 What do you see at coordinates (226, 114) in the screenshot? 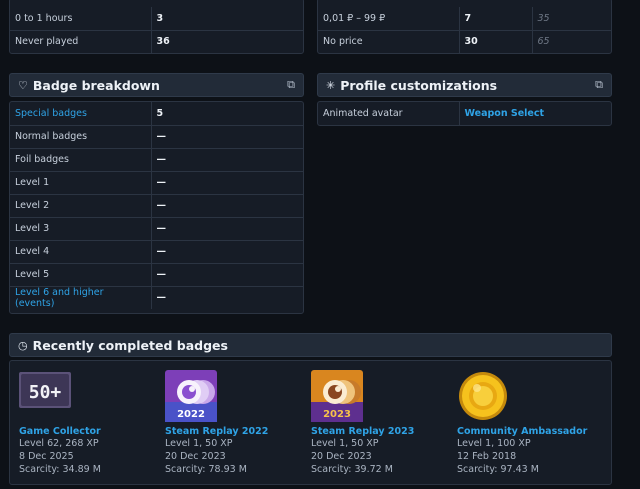
I see `row-value: 5` at bounding box center [226, 114].